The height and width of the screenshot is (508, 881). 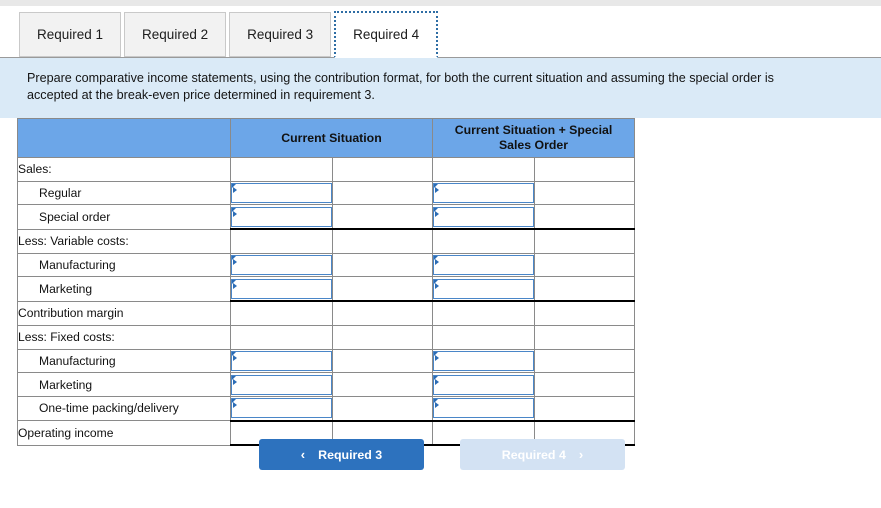 I want to click on table-row: Less: Fixed costs:, so click(x=326, y=337).